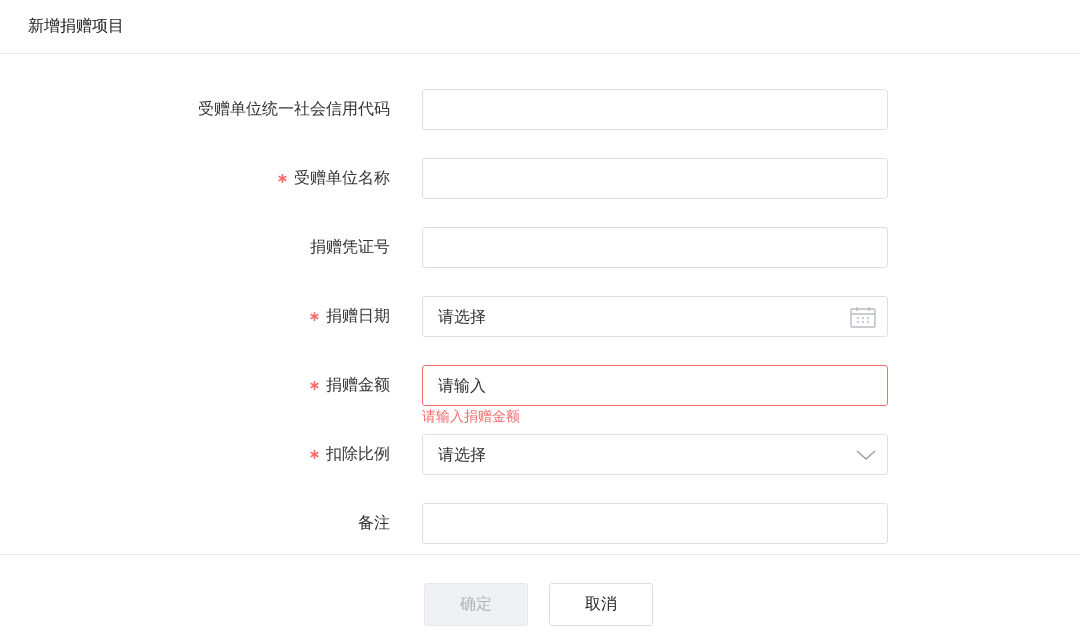 This screenshot has height=637, width=1080. I want to click on dialog-title: 新增捐赠项目, so click(76, 26).